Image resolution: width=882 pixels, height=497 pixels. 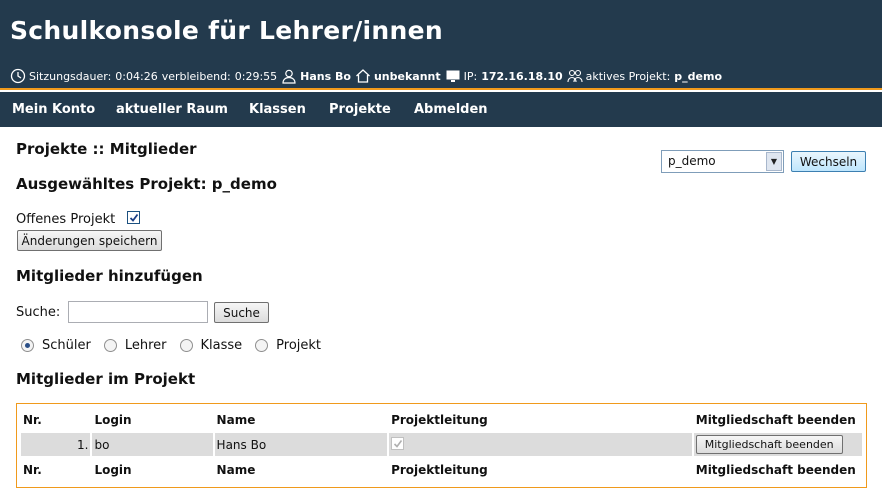 I want to click on user-icon, so click(x=289, y=76).